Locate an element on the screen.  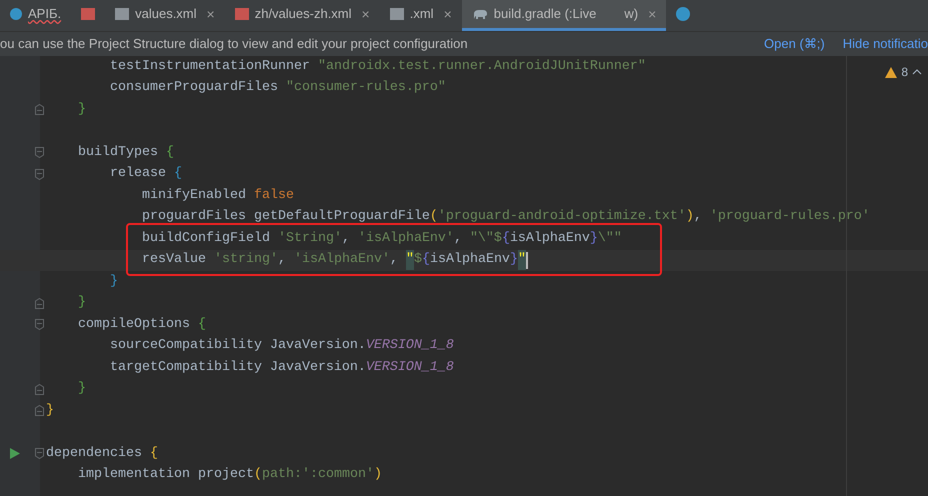
caret-up-icon is located at coordinates (917, 72).